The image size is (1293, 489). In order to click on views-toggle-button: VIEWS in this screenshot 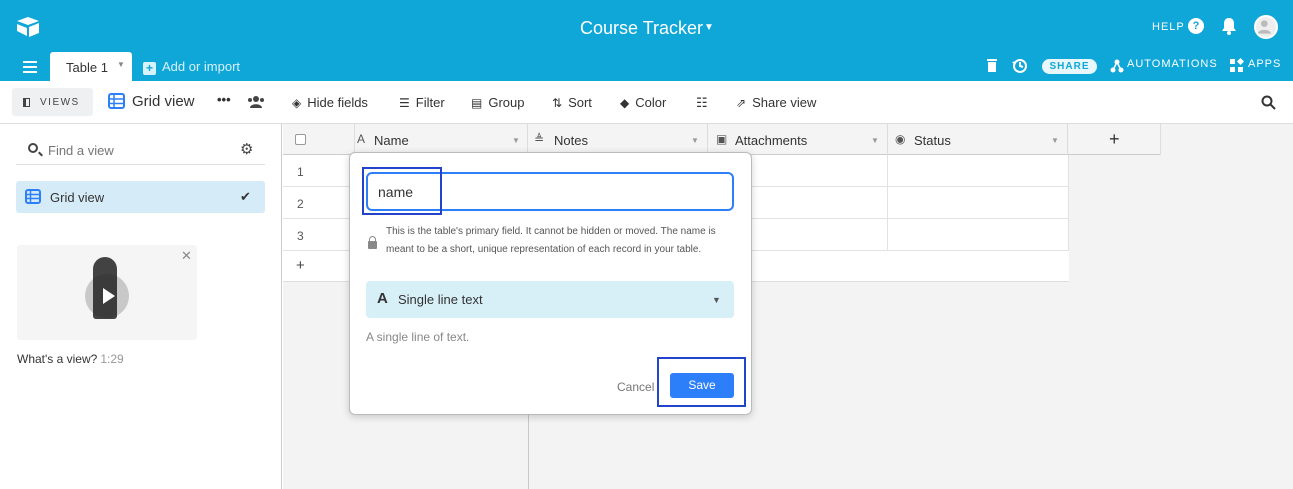, I will do `click(52, 102)`.